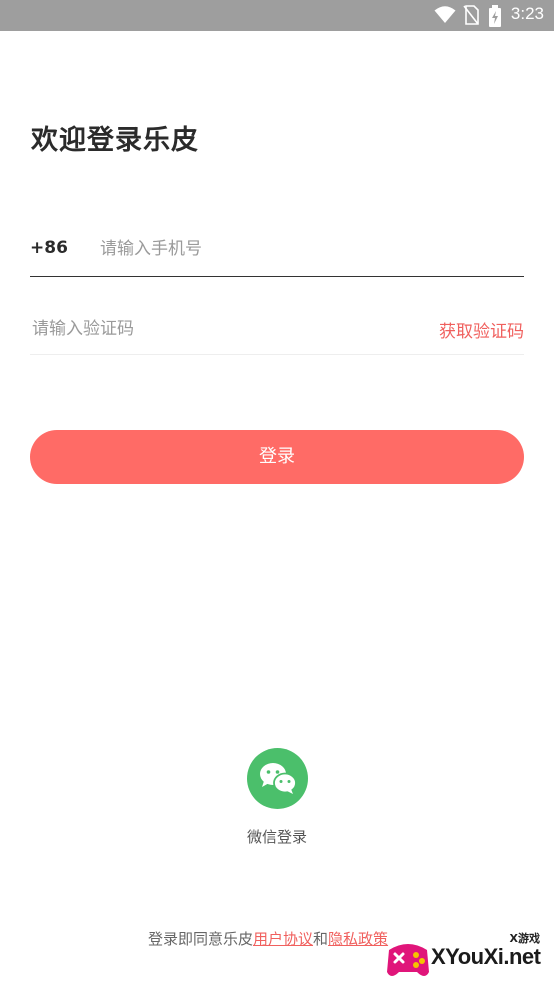 The height and width of the screenshot is (986, 554). What do you see at coordinates (300, 249) in the screenshot?
I see `phone-input` at bounding box center [300, 249].